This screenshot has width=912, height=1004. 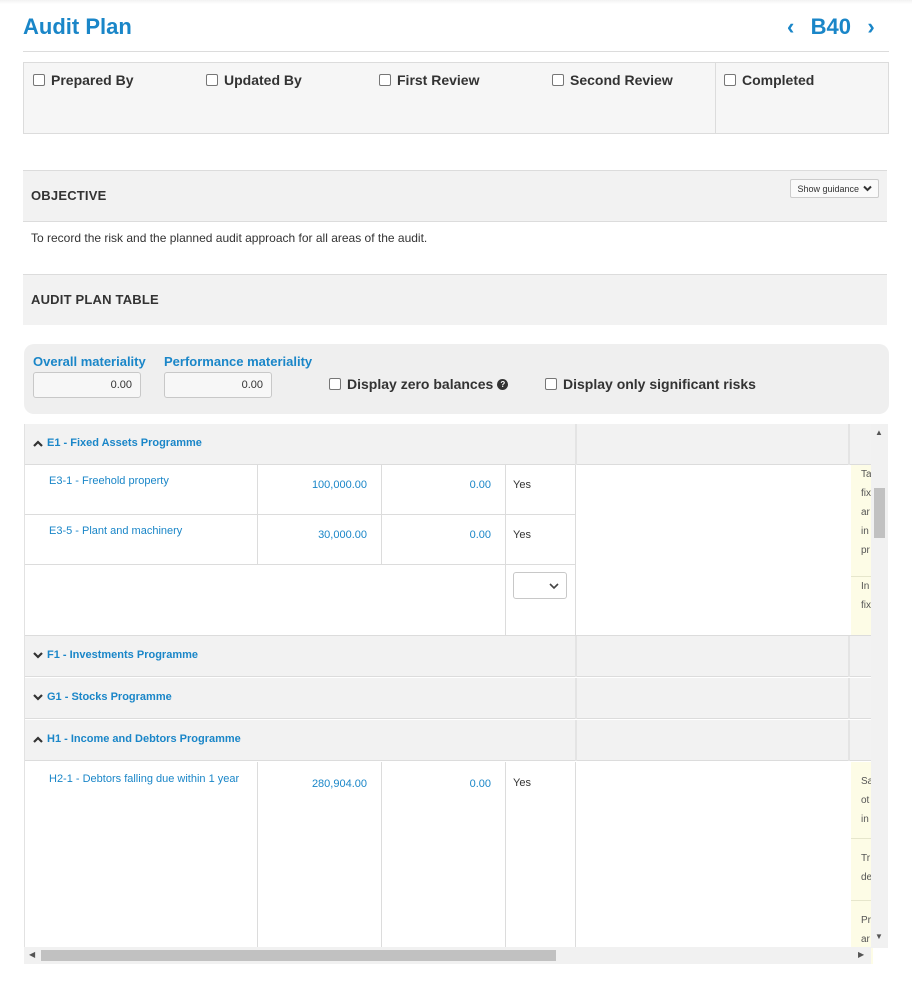 What do you see at coordinates (115, 531) in the screenshot?
I see `row-e3-5-label: E3-5 - Plant and machinery` at bounding box center [115, 531].